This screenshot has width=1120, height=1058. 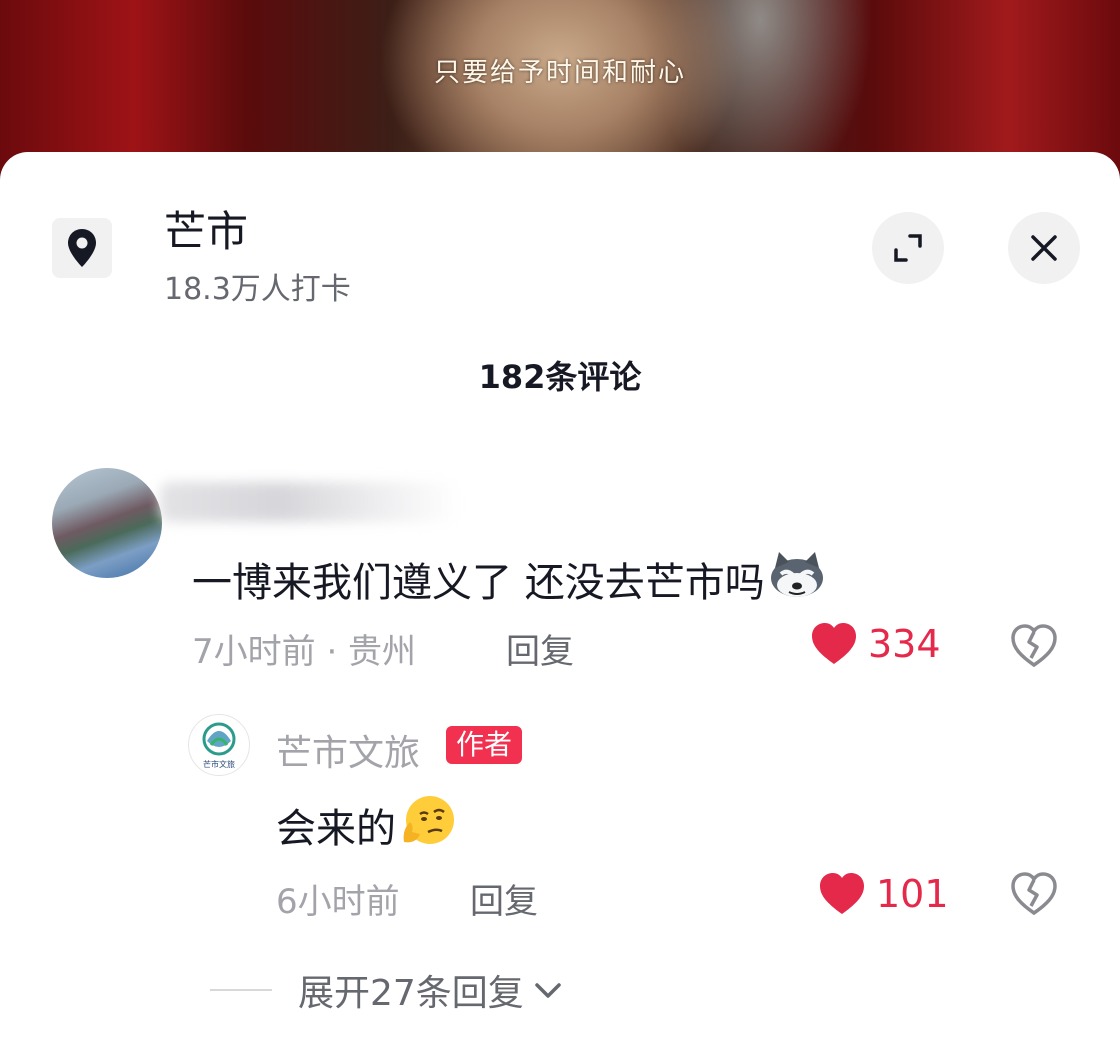 What do you see at coordinates (310, 502) in the screenshot?
I see `blurred-username` at bounding box center [310, 502].